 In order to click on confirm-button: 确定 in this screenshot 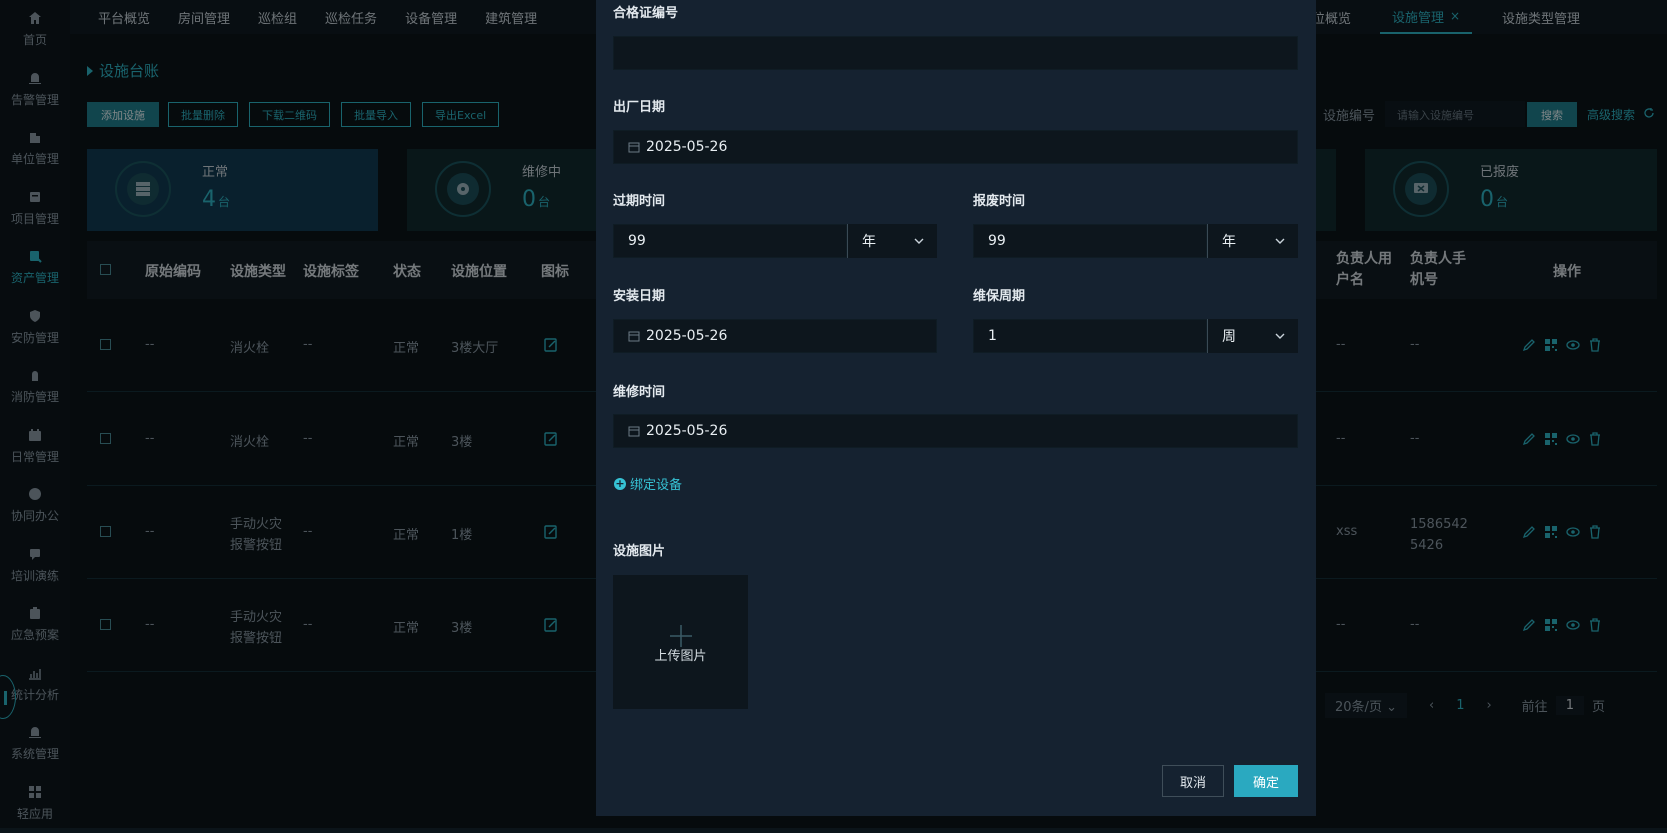, I will do `click(1266, 781)`.